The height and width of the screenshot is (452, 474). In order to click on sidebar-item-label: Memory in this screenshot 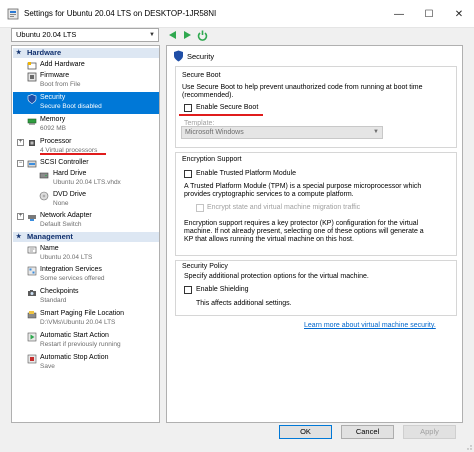, I will do `click(53, 119)`.